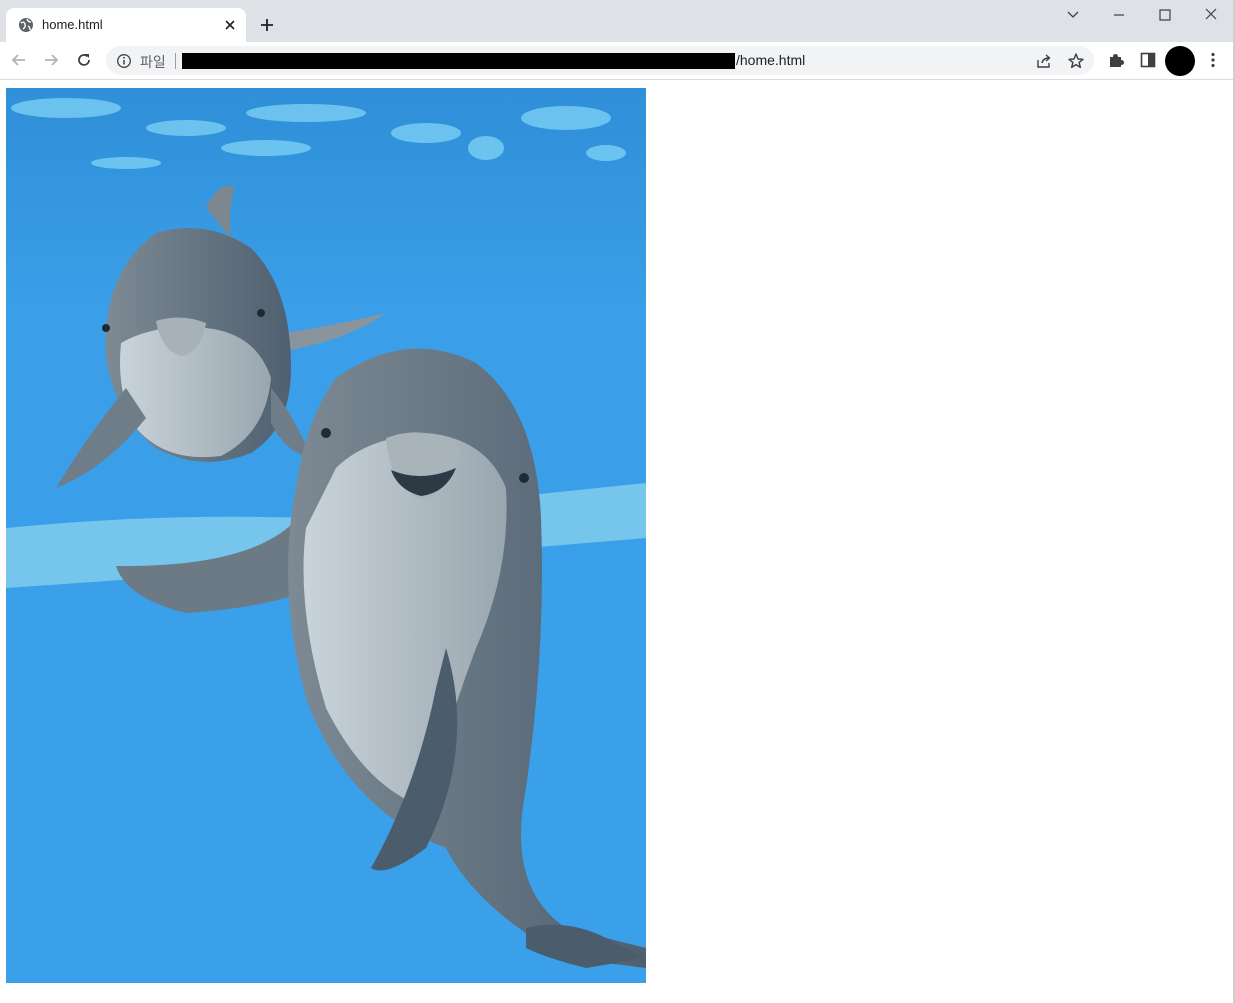 The image size is (1235, 1003). Describe the element at coordinates (1165, 15) in the screenshot. I see `maximize-icon` at that location.